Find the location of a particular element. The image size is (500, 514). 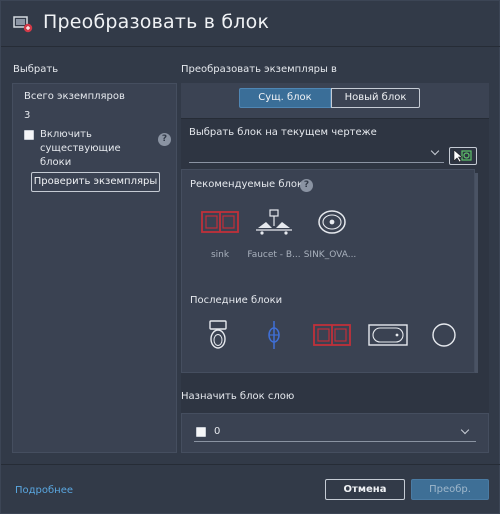

include-existing-label: Включить существующие блоки is located at coordinates (80, 148).